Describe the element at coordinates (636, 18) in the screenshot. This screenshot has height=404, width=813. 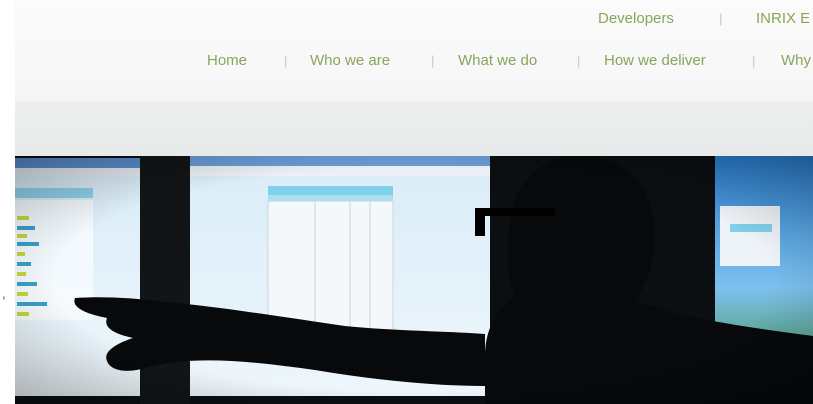
I see `developers-link: Developers` at that location.